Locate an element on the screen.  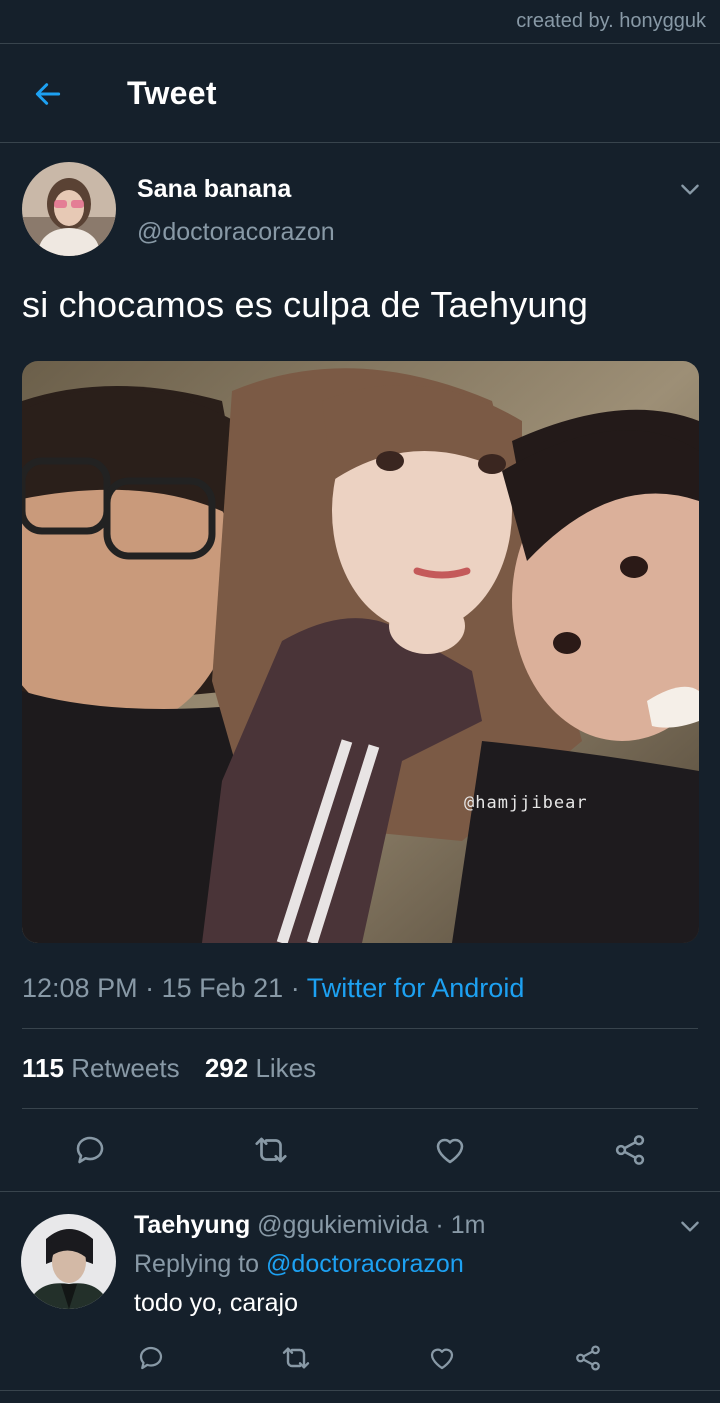
arrow-left-icon is located at coordinates (48, 94).